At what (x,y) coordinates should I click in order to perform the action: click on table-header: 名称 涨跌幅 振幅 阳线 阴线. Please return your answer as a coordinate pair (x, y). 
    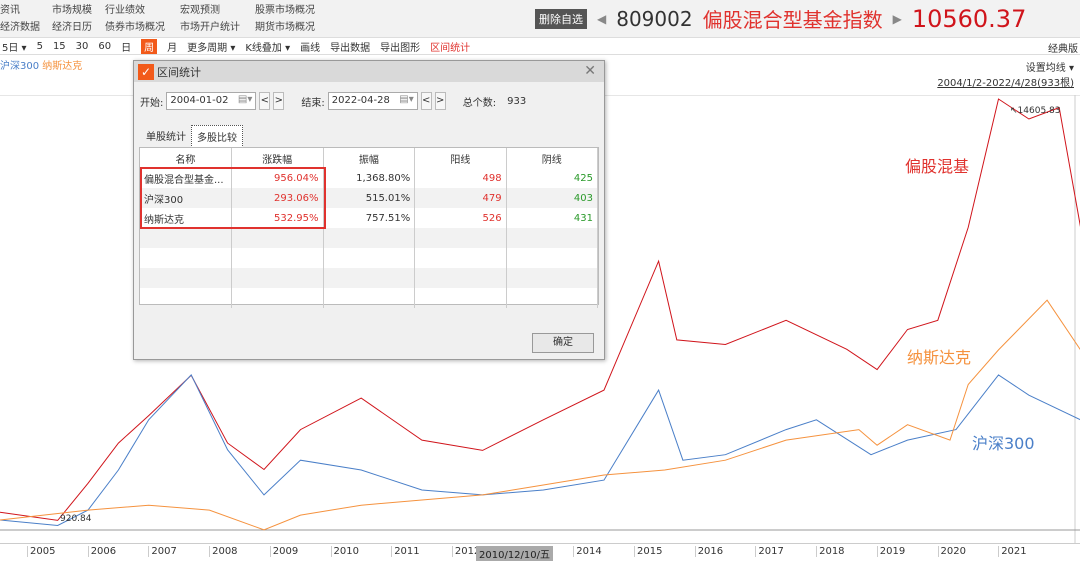
    Looking at the image, I should click on (369, 158).